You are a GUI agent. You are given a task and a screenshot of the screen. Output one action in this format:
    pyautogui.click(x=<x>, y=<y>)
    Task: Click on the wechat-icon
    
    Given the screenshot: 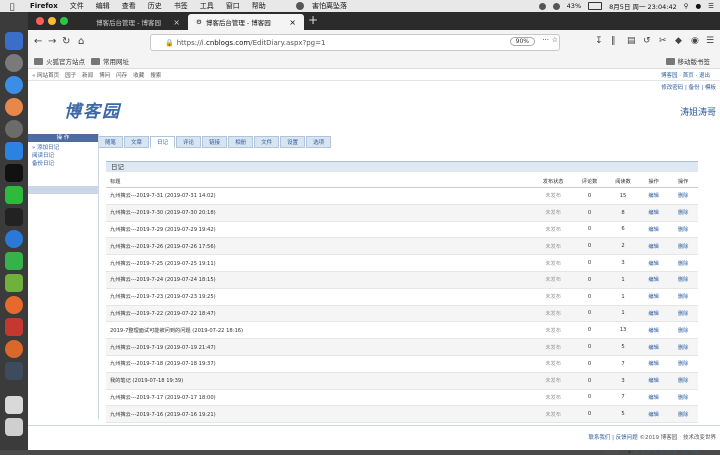 What is the action you would take?
    pyautogui.click(x=14, y=195)
    